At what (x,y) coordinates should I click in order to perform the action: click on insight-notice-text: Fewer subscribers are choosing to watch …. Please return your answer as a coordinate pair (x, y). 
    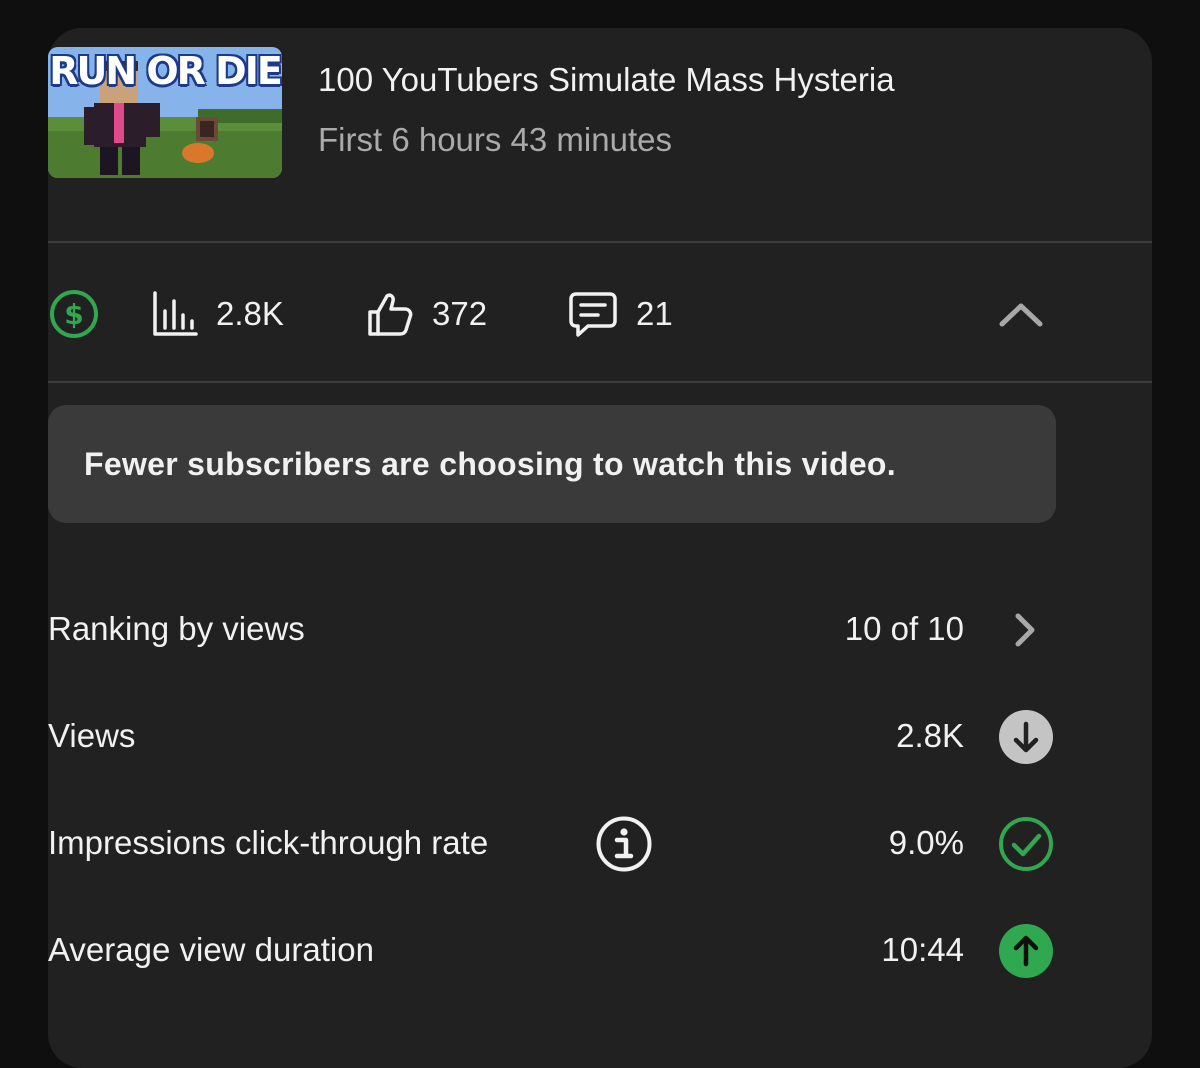
    Looking at the image, I should click on (490, 463).